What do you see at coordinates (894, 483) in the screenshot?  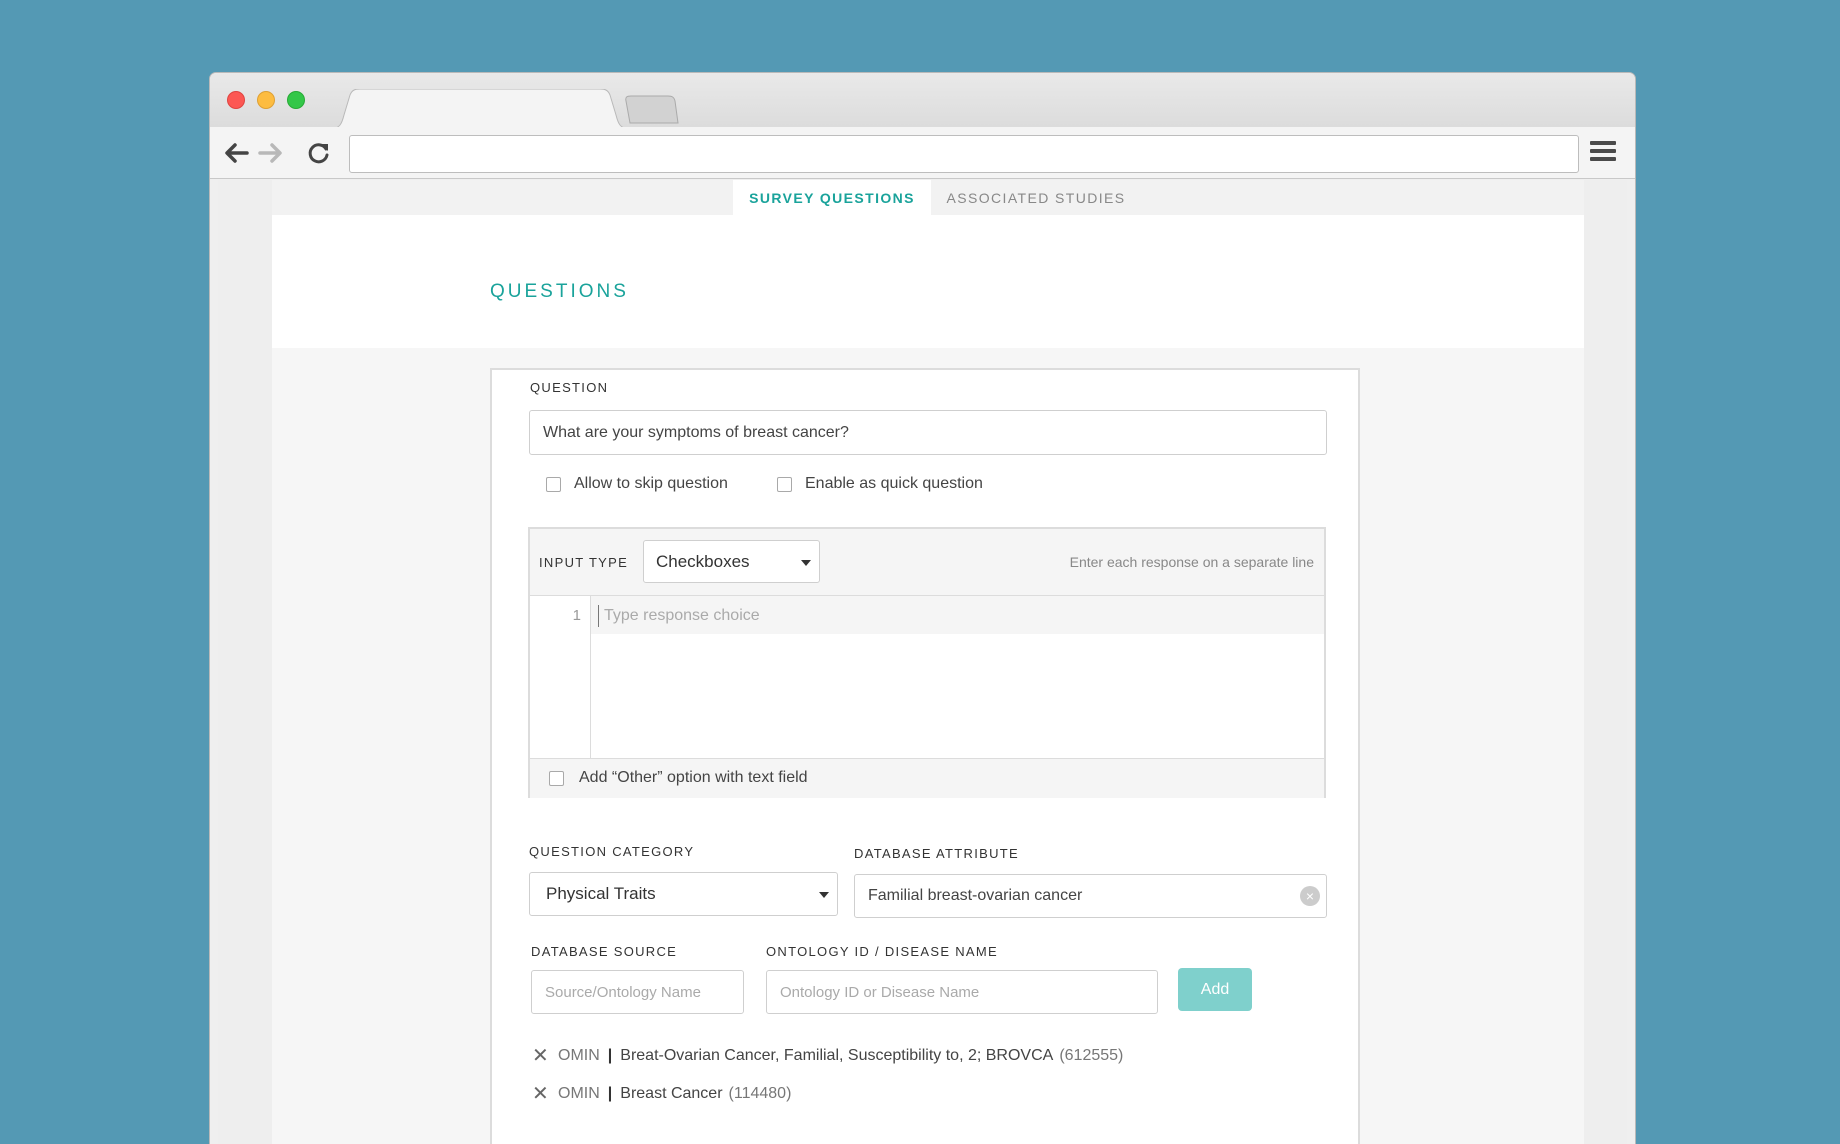 I see `quick-question-label: Enable as quick question` at bounding box center [894, 483].